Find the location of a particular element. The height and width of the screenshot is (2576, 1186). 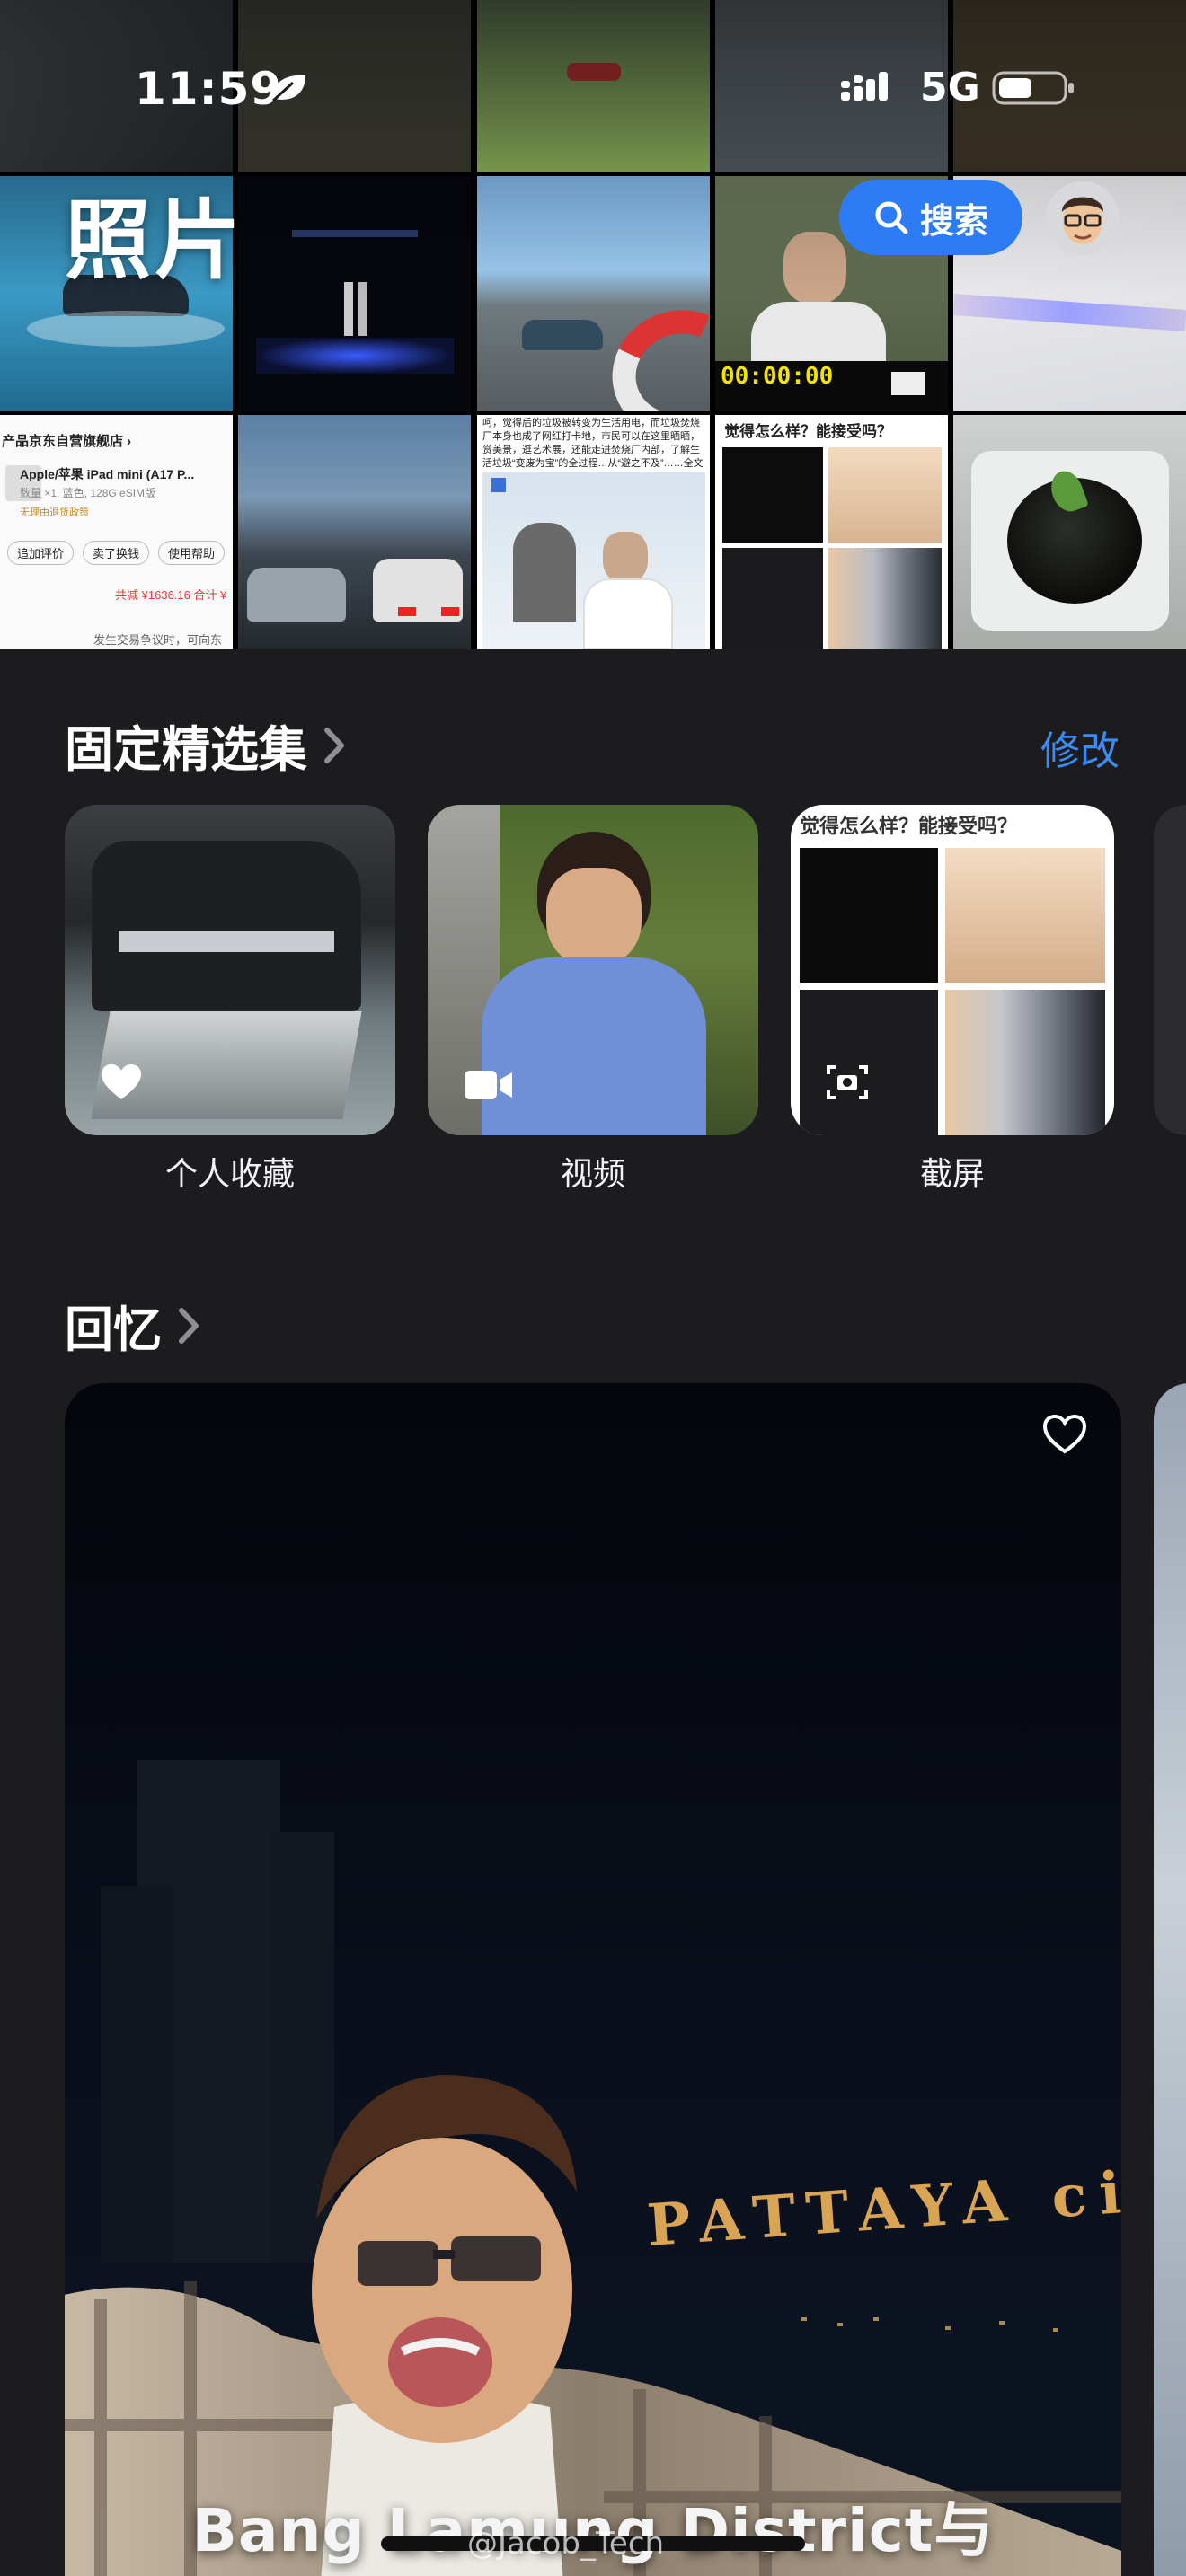

video-camera-icon is located at coordinates (489, 1085).